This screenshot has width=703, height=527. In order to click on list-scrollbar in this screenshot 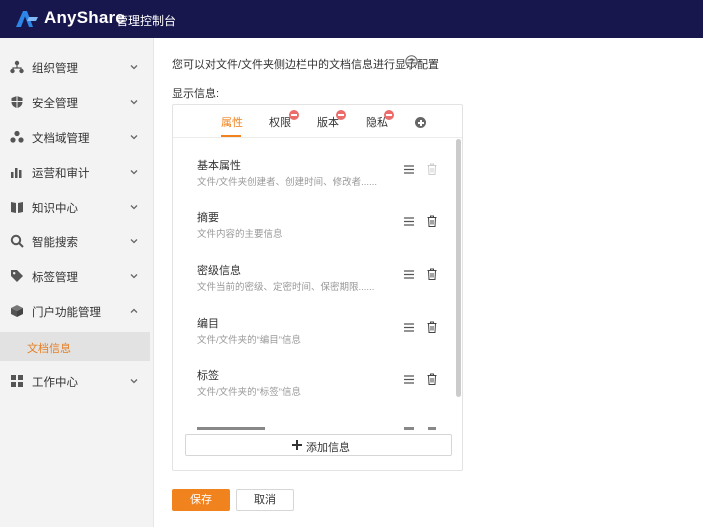, I will do `click(458, 268)`.